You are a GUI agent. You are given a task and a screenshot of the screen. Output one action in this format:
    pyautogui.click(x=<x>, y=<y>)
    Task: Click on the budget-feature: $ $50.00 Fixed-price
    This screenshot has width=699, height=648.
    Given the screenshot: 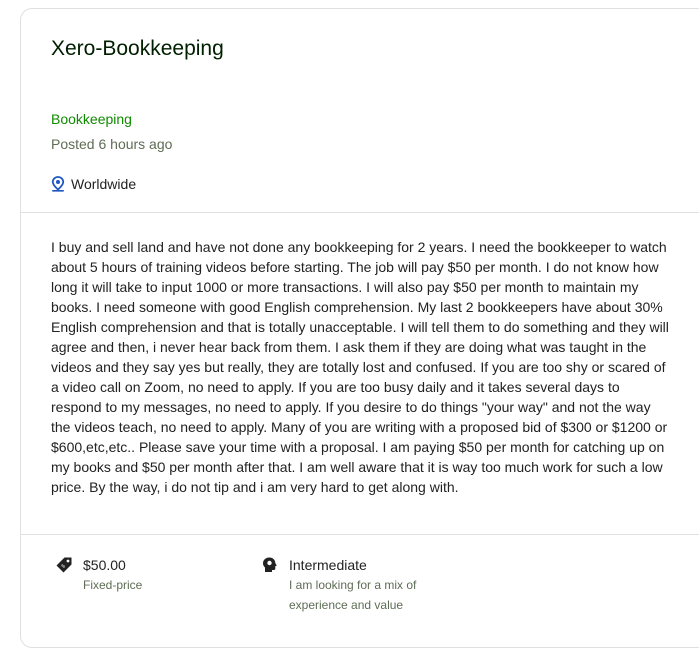 What is the action you would take?
    pyautogui.click(x=158, y=585)
    